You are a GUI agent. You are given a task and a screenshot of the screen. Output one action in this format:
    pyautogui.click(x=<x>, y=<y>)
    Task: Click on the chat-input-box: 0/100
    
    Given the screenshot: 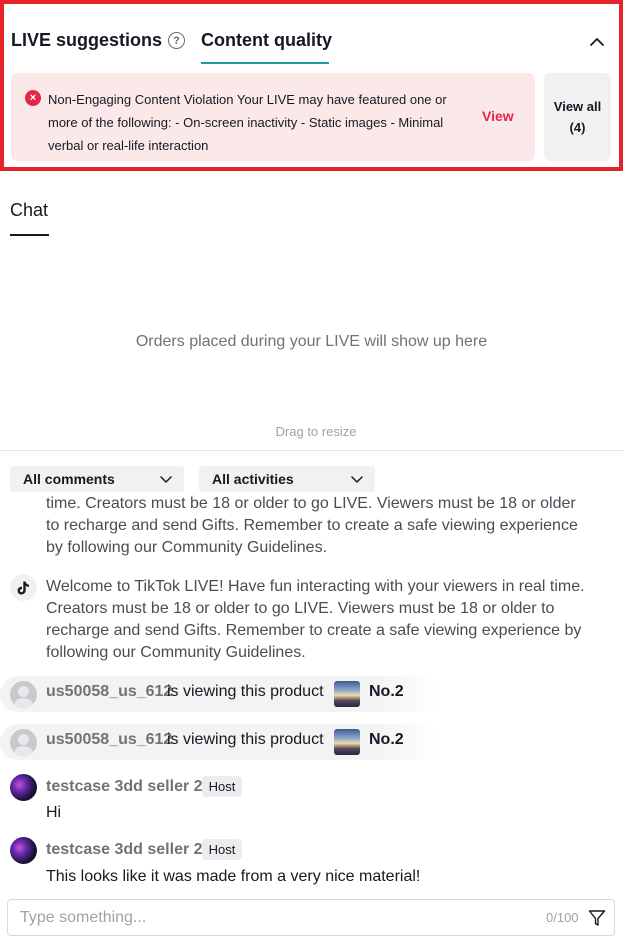 What is the action you would take?
    pyautogui.click(x=311, y=917)
    